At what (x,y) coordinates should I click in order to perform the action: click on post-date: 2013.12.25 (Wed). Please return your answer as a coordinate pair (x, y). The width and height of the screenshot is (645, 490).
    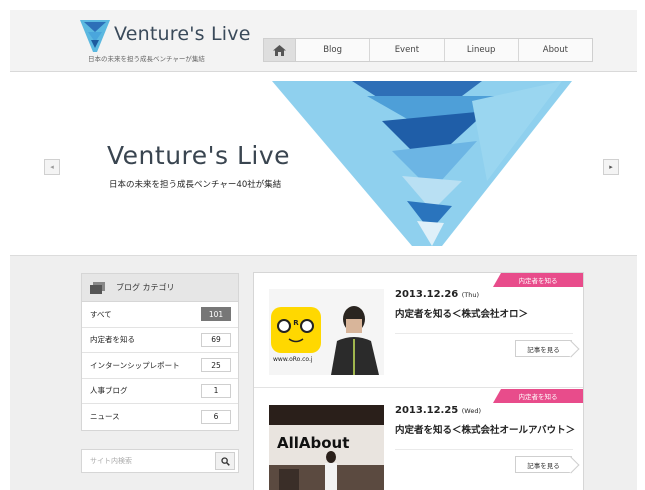
    Looking at the image, I should click on (438, 410).